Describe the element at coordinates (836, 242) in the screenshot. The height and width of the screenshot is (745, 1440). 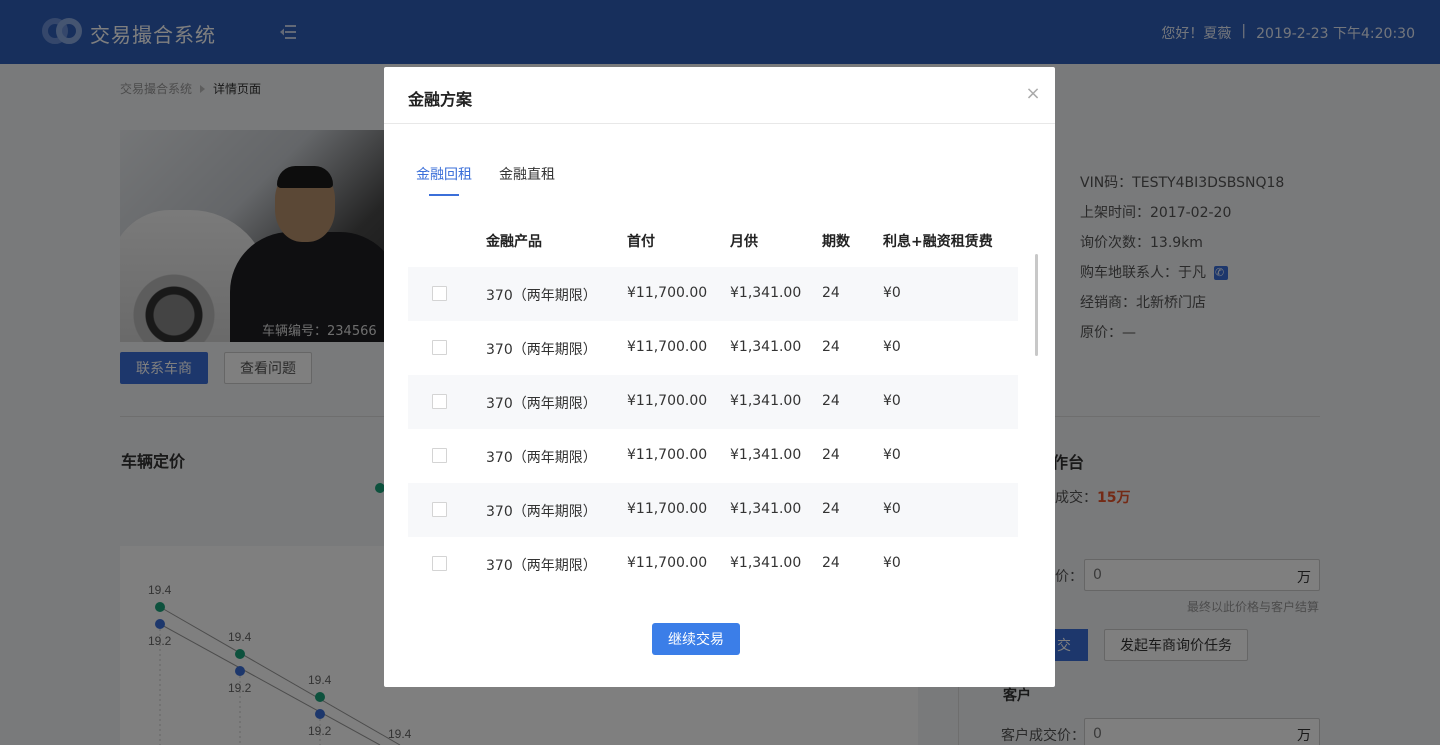
I see `col-terms: 期数` at that location.